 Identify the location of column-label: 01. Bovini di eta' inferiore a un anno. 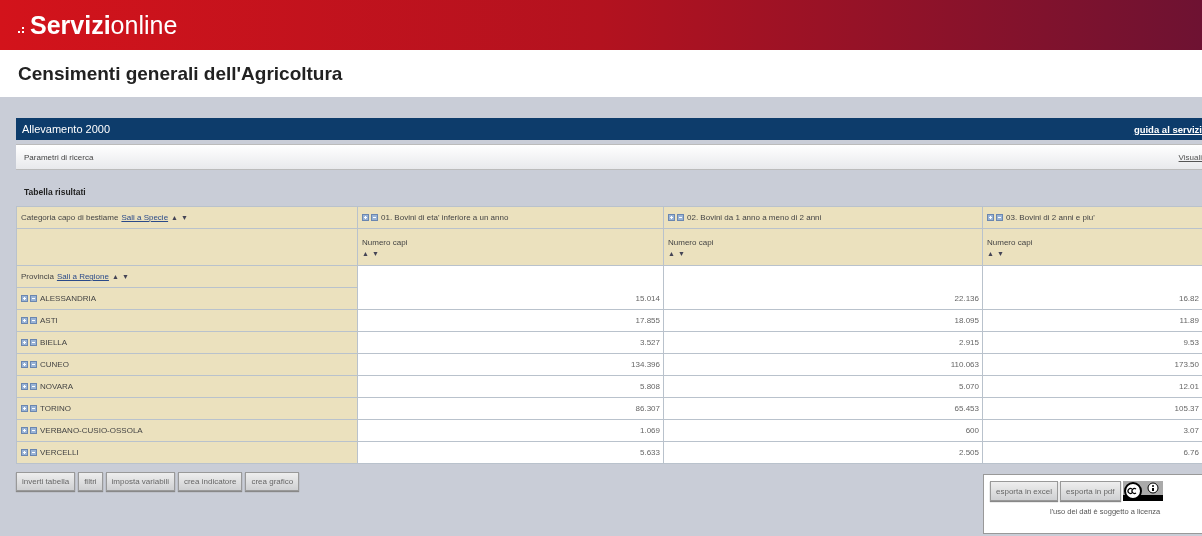
(445, 217).